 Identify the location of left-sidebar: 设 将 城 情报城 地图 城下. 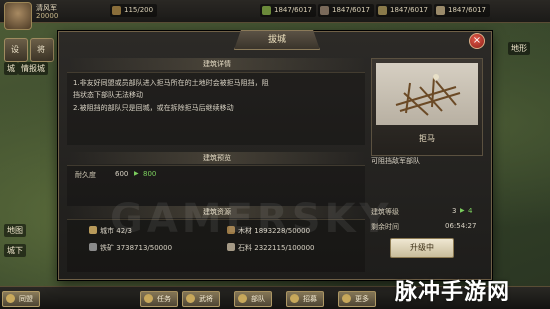
(30, 161).